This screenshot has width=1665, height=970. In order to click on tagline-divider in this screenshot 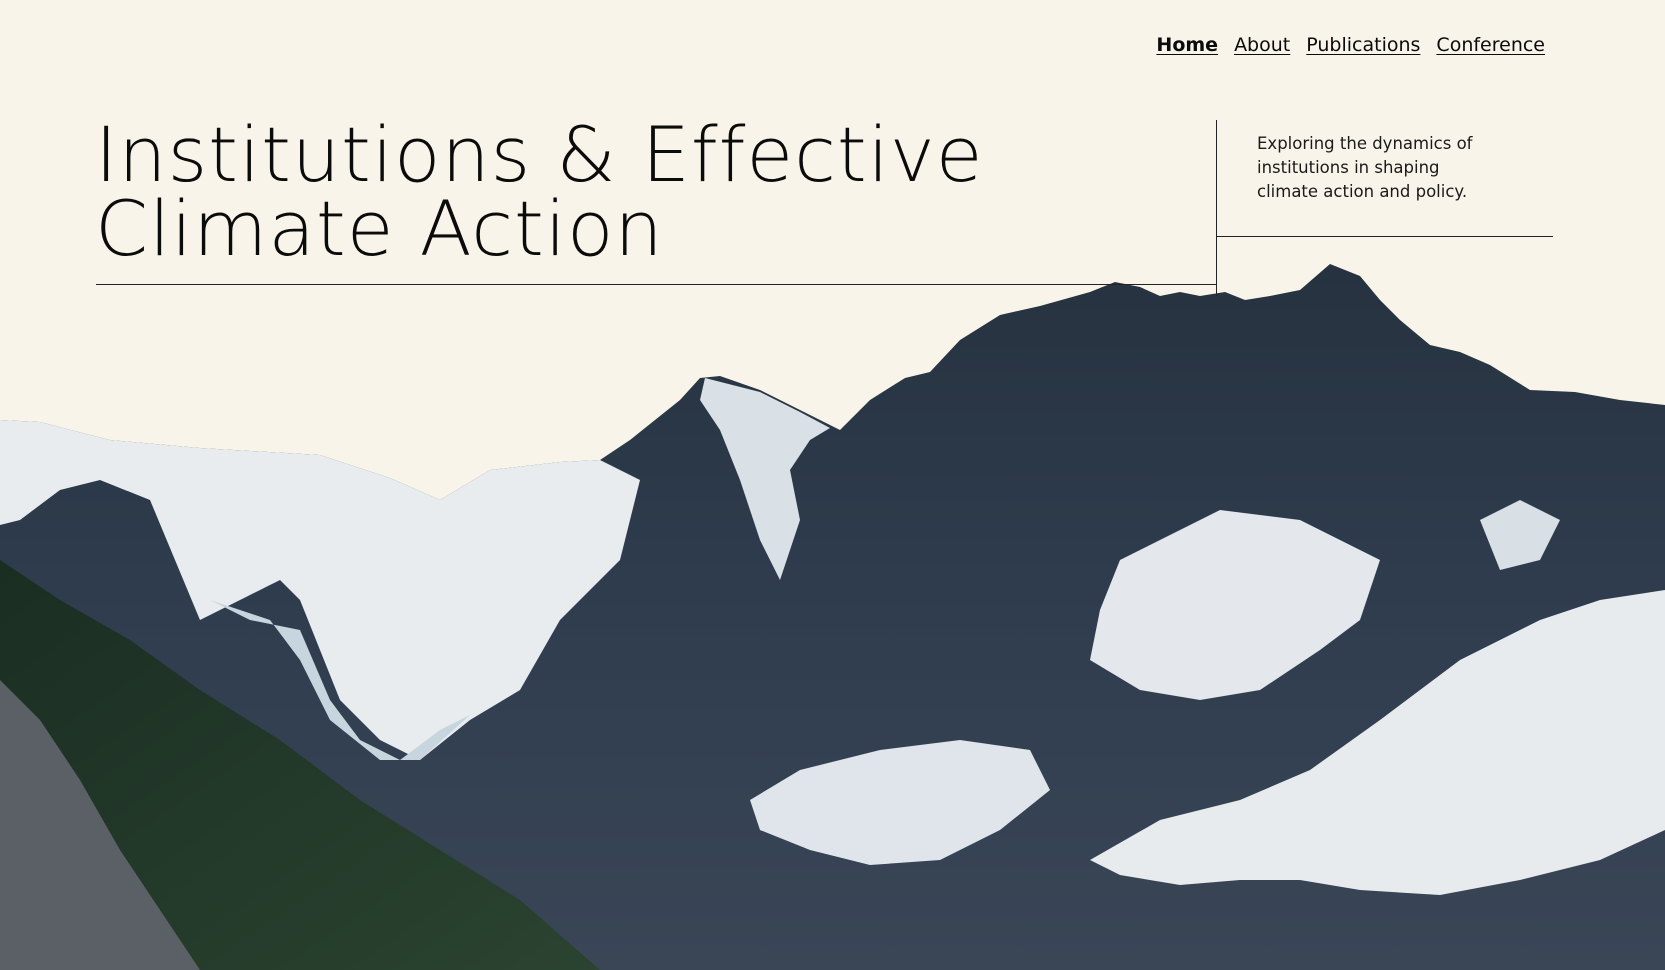, I will do `click(1384, 236)`.